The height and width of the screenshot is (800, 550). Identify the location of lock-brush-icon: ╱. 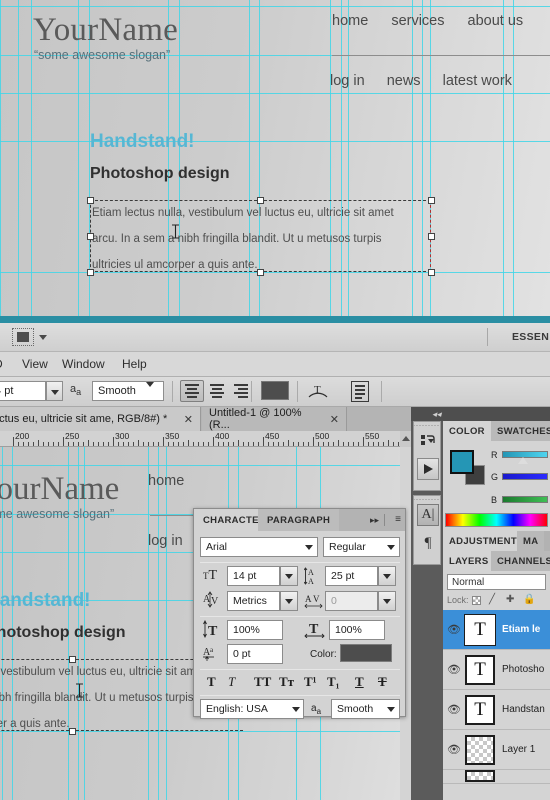
(492, 599).